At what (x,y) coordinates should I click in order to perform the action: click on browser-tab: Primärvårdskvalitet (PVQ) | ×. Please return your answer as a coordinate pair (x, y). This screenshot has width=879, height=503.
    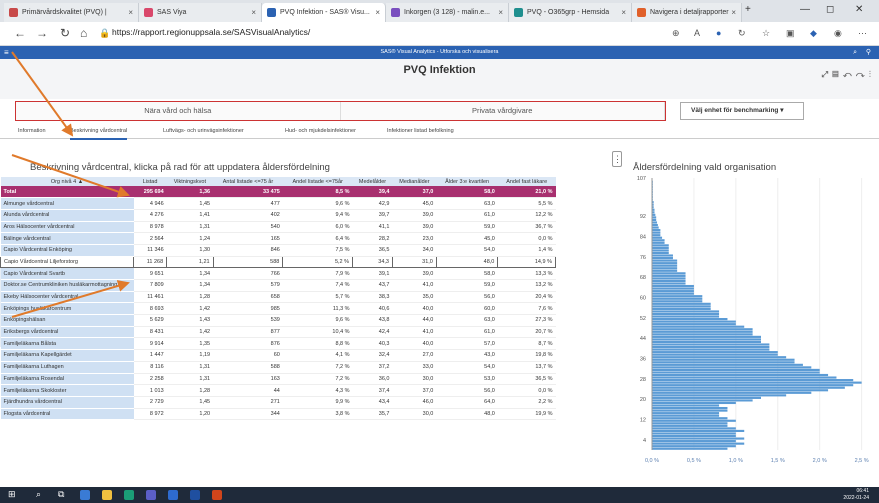
    Looking at the image, I should click on (71, 12).